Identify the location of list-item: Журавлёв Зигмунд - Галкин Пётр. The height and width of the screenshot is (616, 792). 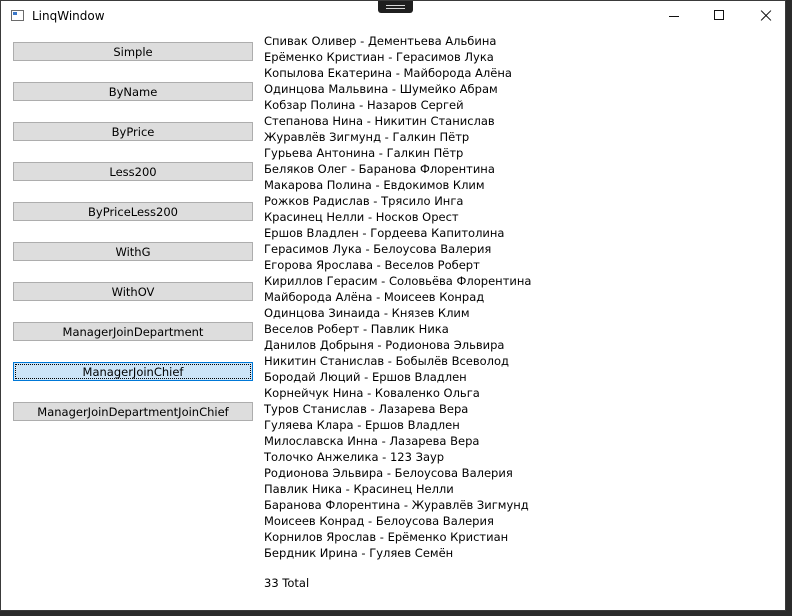
(367, 137).